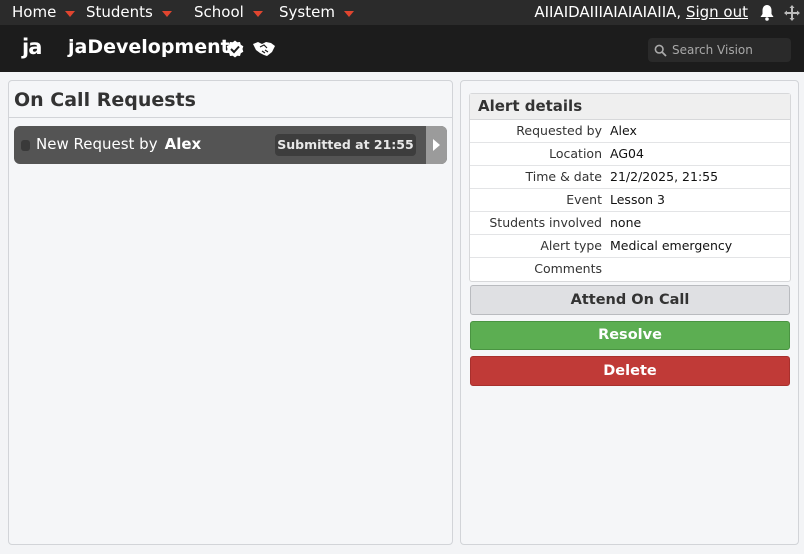 This screenshot has height=554, width=804. I want to click on delete-button: Delete, so click(630, 371).